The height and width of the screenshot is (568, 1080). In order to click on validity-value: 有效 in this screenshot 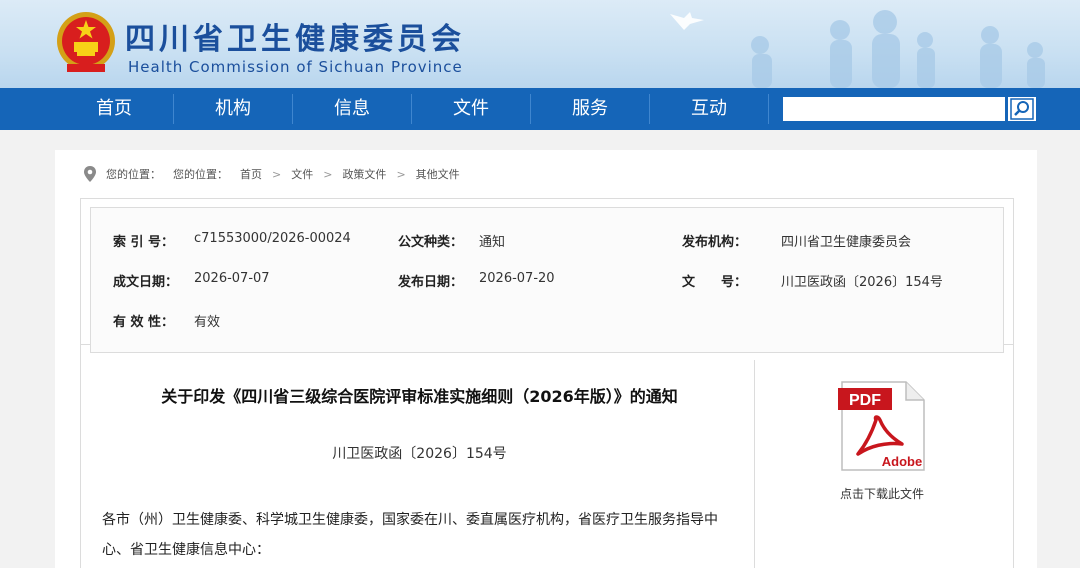, I will do `click(207, 322)`.